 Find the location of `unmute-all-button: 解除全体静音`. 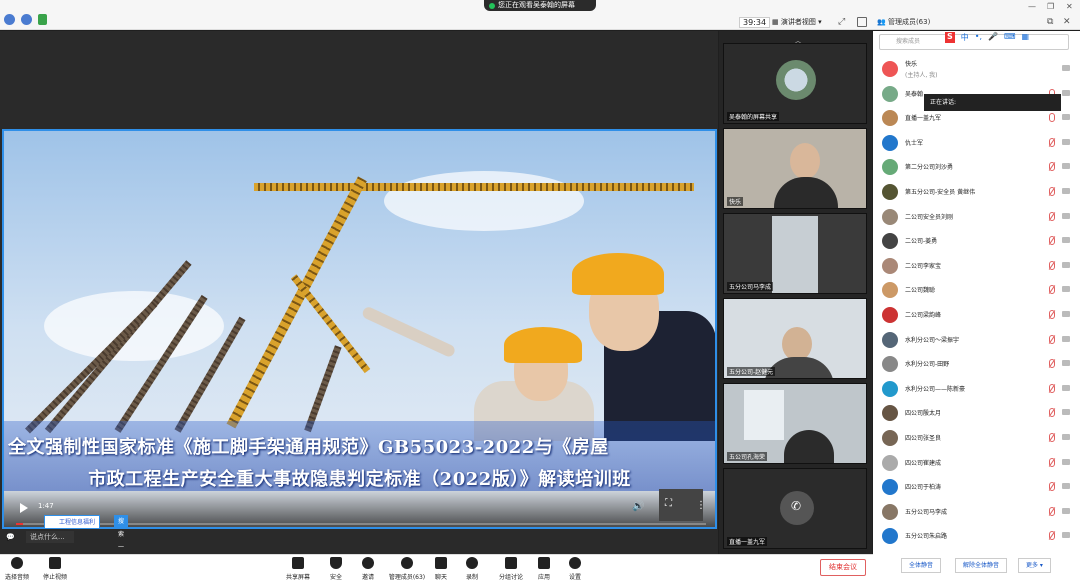

unmute-all-button: 解除全体静音 is located at coordinates (981, 565).